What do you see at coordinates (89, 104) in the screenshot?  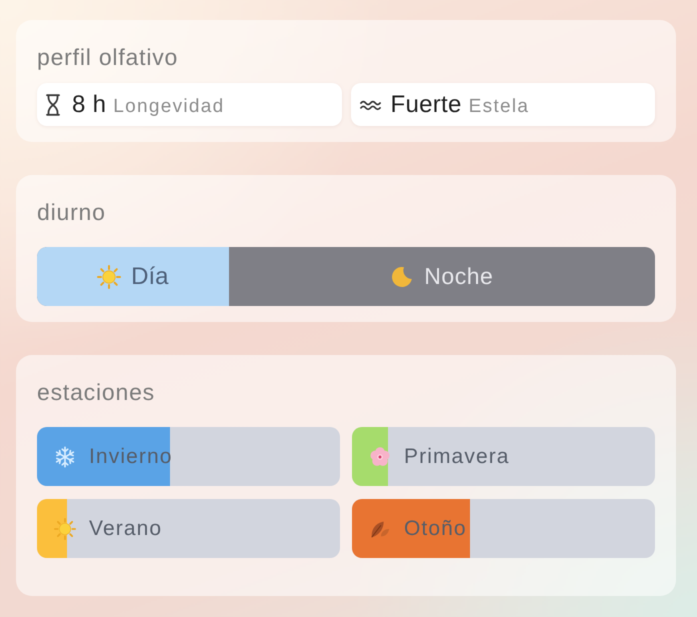 I see `stat-value: 8 h` at bounding box center [89, 104].